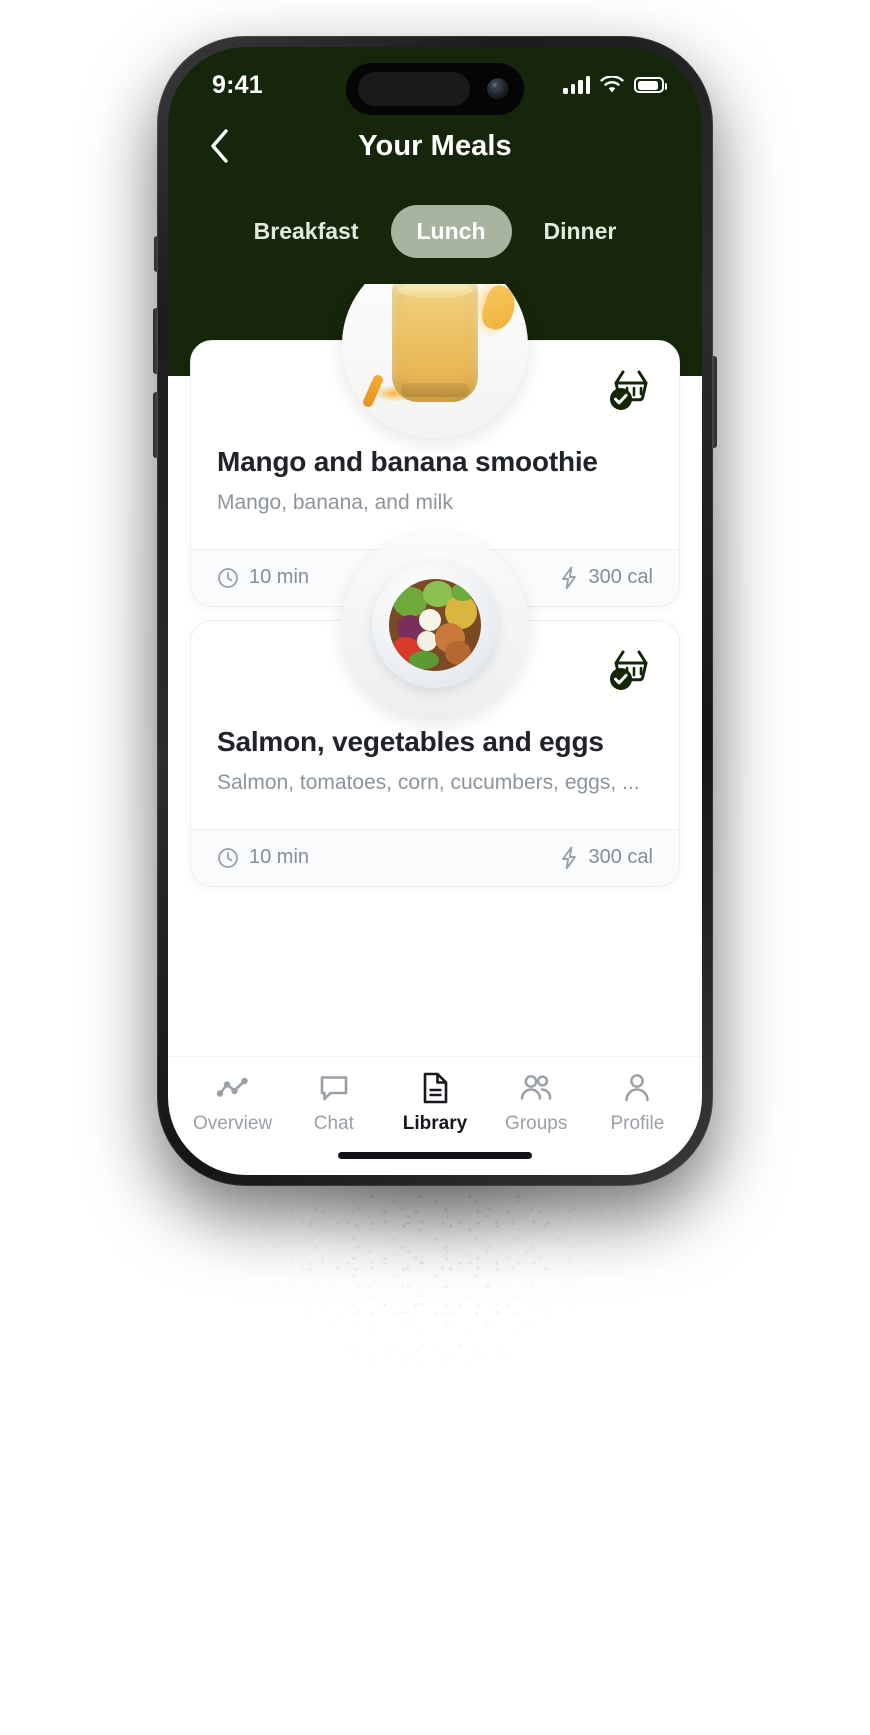 The height and width of the screenshot is (1735, 870). What do you see at coordinates (637, 1088) in the screenshot?
I see `person-icon` at bounding box center [637, 1088].